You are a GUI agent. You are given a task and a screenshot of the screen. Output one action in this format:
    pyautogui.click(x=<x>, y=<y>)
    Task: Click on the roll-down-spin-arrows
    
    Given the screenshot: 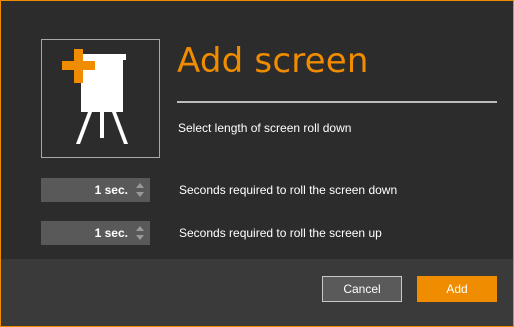 What is the action you would take?
    pyautogui.click(x=140, y=190)
    